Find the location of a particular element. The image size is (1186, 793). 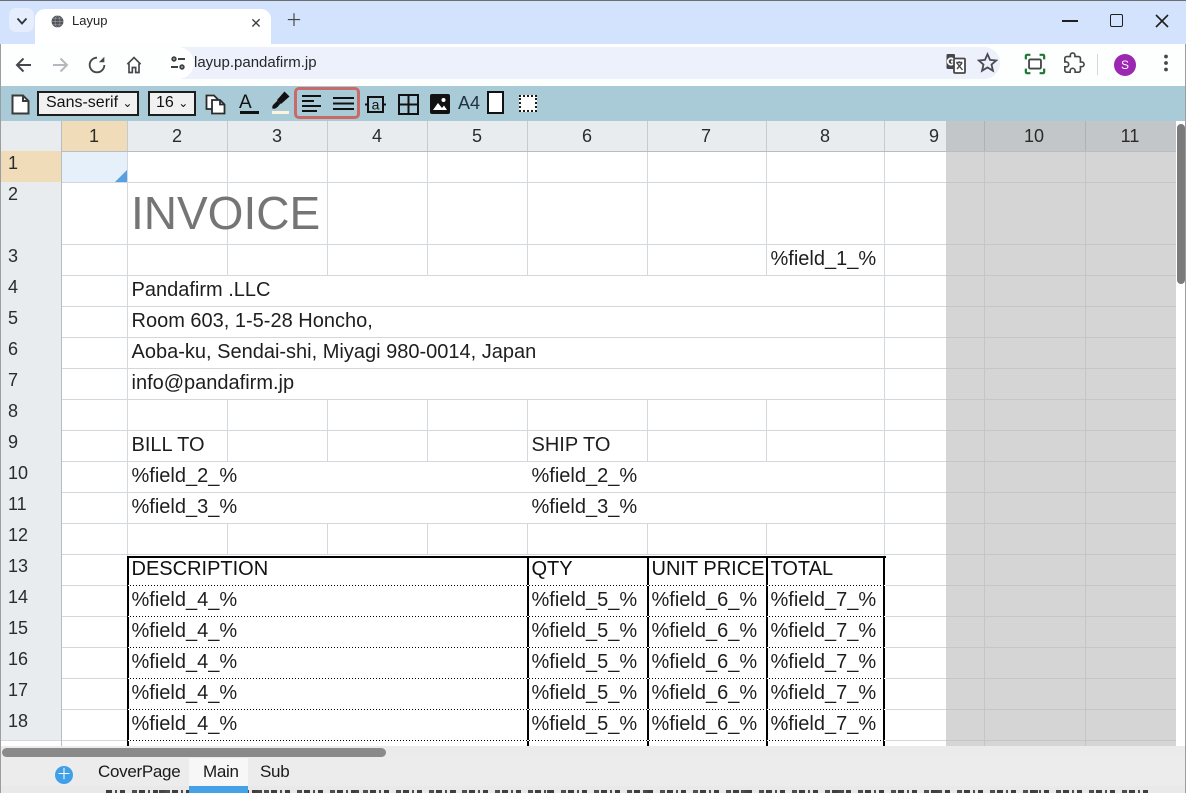

svg-text: a is located at coordinates (376, 105).